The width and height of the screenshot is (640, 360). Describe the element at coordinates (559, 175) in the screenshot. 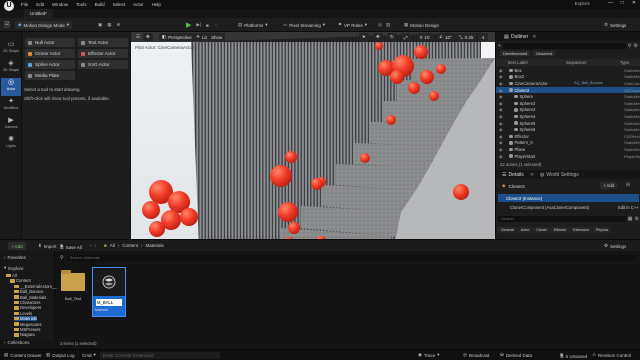

I see `world-settings-tab: ◍ World Settings` at that location.